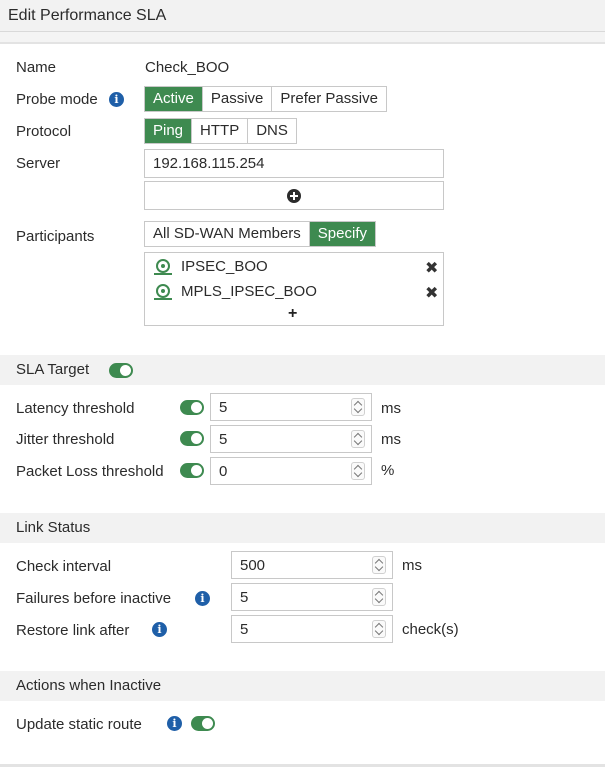 This screenshot has width=605, height=767. What do you see at coordinates (291, 439) in the screenshot?
I see `jitter-input: 5` at bounding box center [291, 439].